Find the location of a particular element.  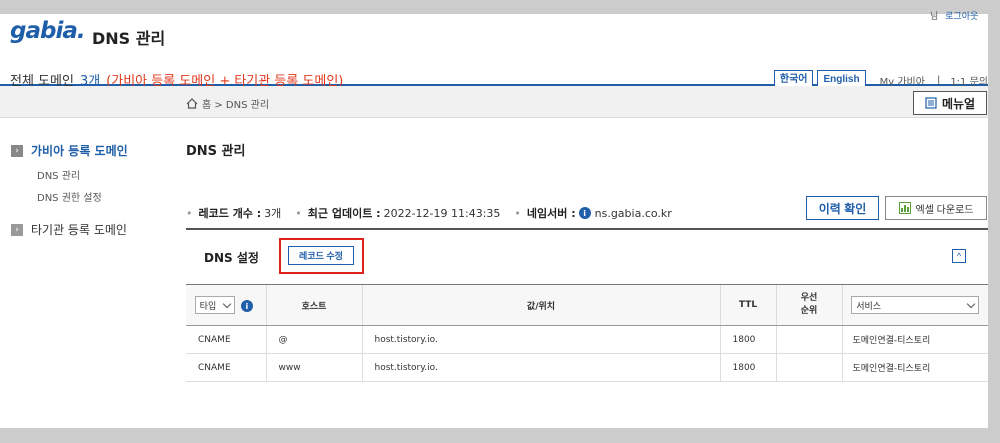

excel-download-button: 엑셀 다운로드 is located at coordinates (936, 208).